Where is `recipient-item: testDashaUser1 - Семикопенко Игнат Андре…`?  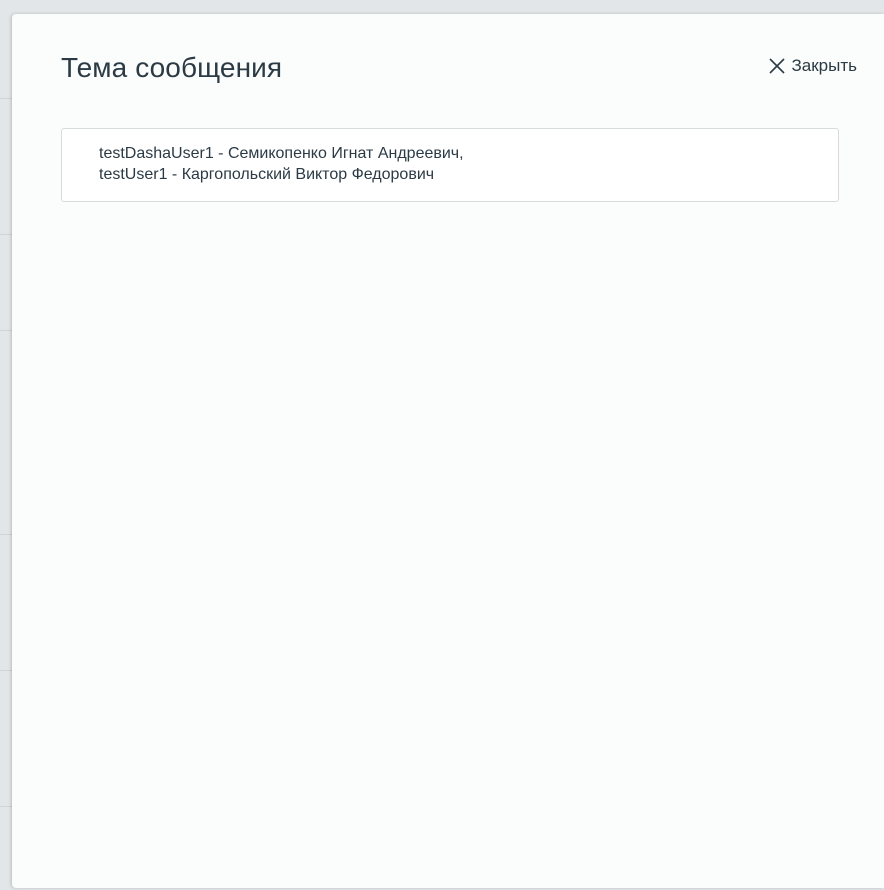
recipient-item: testDashaUser1 - Семикопенко Игнат Андре… is located at coordinates (281, 153).